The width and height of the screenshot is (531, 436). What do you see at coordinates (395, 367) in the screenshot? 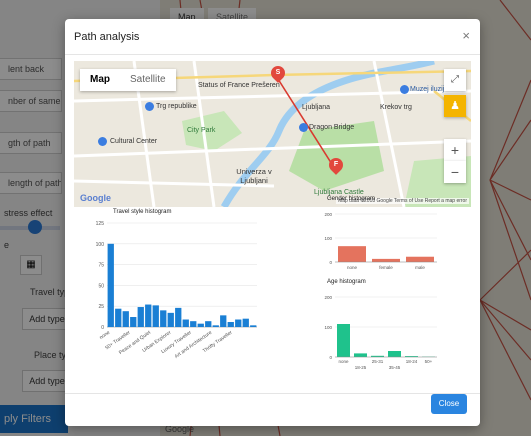
I see `x-tick-label: 35-45` at bounding box center [395, 367].